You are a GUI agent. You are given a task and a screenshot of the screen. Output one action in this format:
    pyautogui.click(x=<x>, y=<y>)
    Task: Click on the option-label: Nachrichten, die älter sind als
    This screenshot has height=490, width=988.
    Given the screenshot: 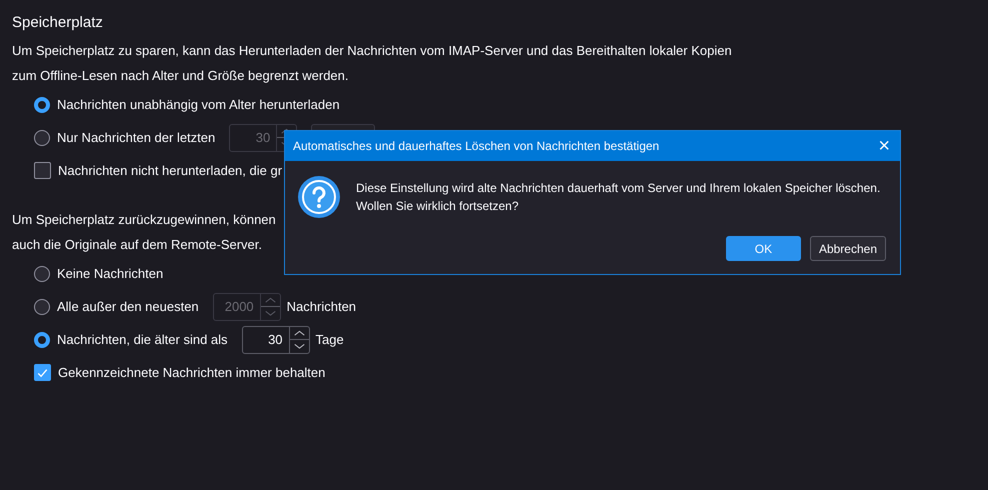 What is the action you would take?
    pyautogui.click(x=142, y=339)
    